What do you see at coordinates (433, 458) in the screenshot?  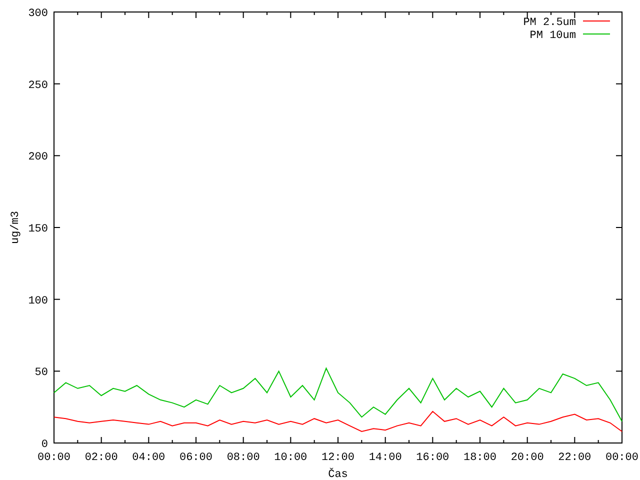 I see `tick-label: 16:00` at bounding box center [433, 458].